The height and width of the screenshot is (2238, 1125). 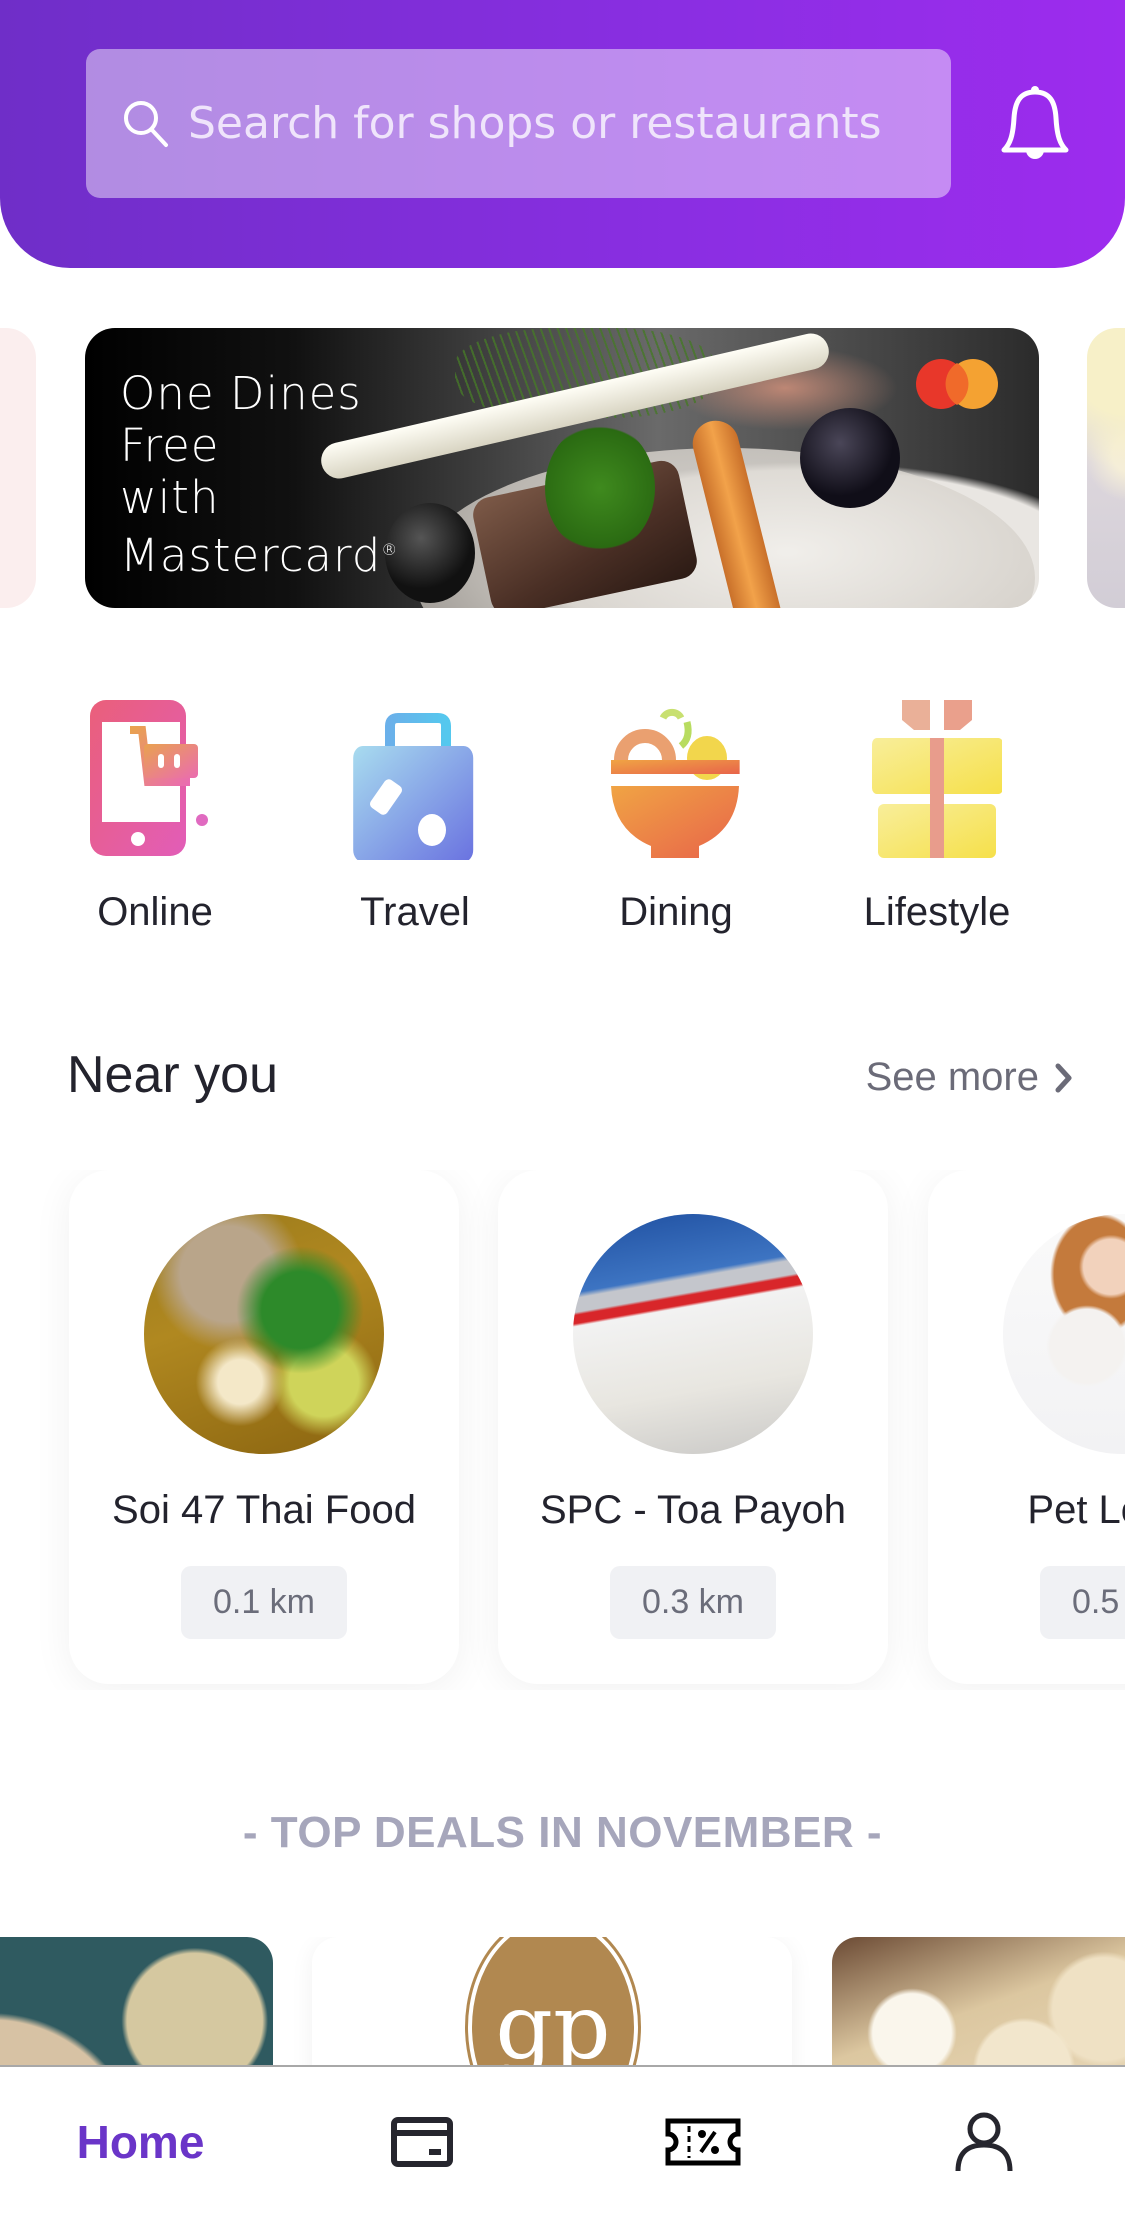 I want to click on distance-badge: 0.5 km, so click(x=1082, y=1602).